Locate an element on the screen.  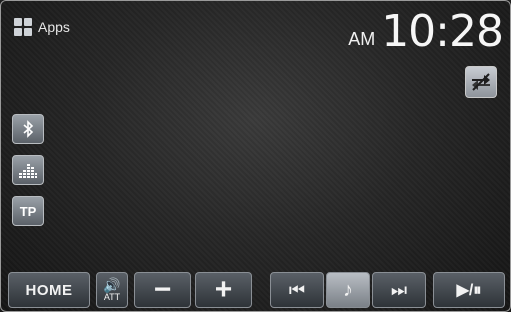
music-source-button: ♪ is located at coordinates (348, 290).